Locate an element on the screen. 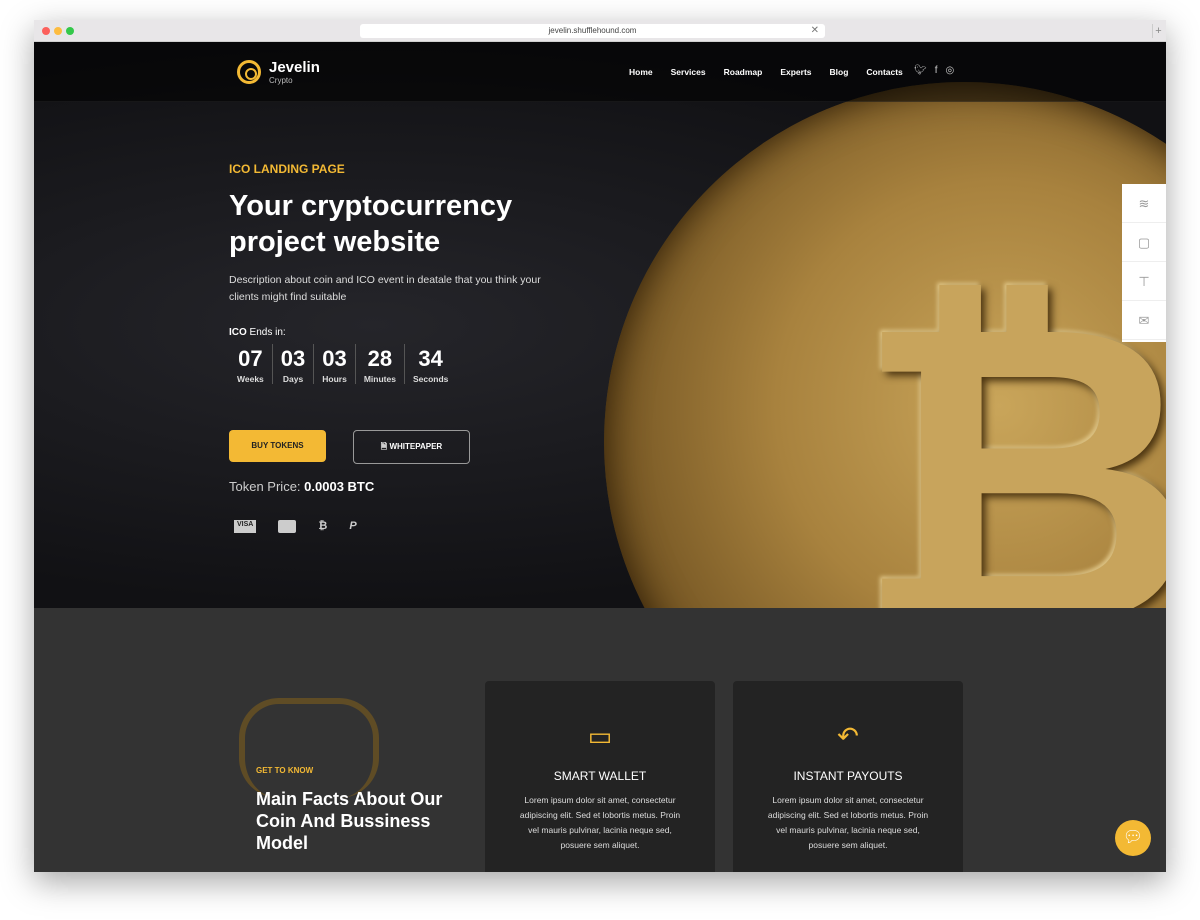 This screenshot has height=920, width=1200. price-label: Token Price: is located at coordinates (267, 486).